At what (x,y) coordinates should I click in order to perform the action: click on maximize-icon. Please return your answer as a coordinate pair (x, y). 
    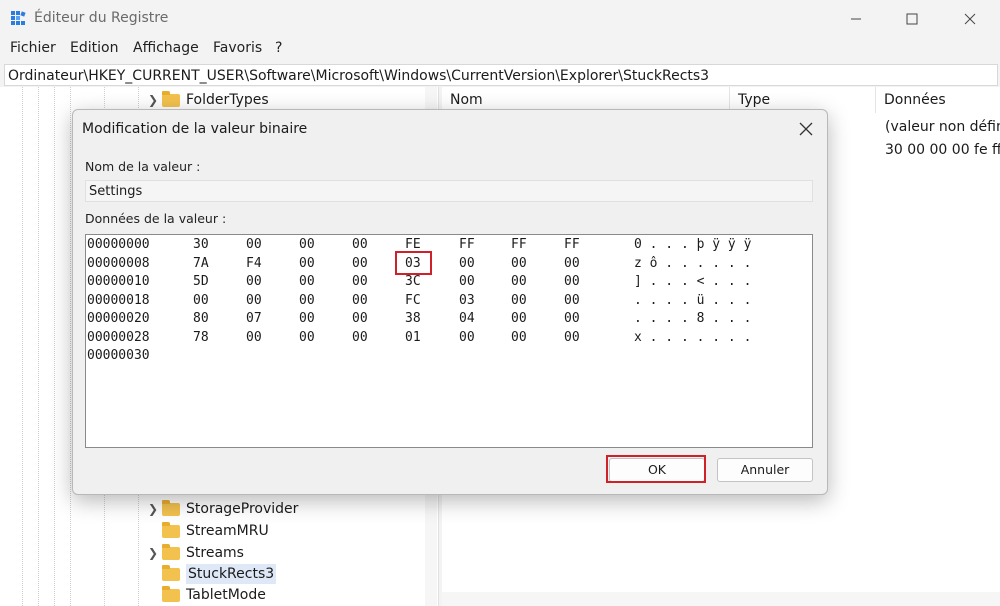
    Looking at the image, I should click on (912, 19).